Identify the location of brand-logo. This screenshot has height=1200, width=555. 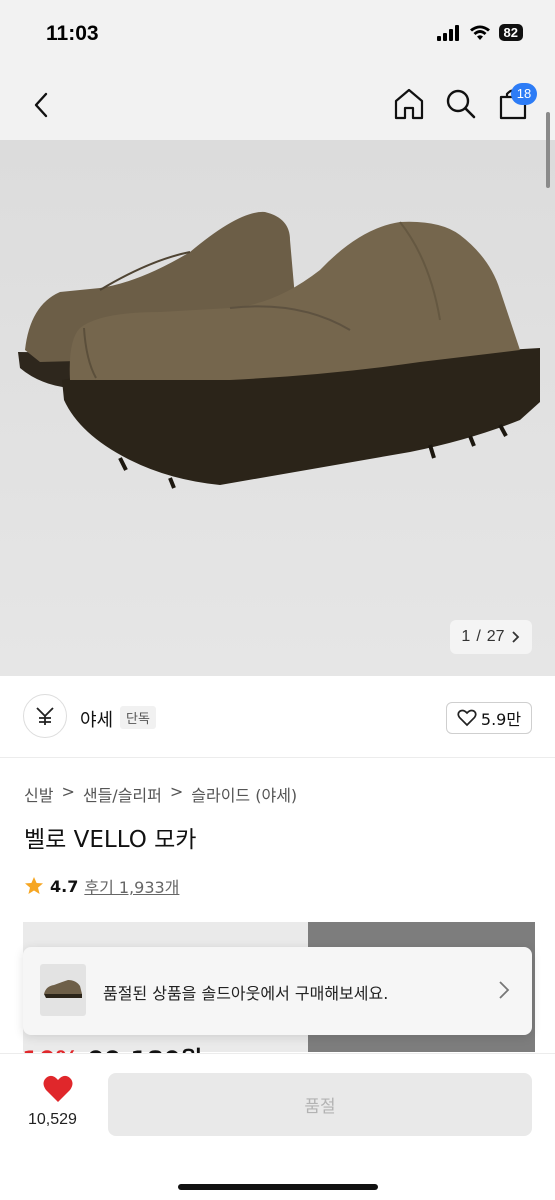
(45, 716).